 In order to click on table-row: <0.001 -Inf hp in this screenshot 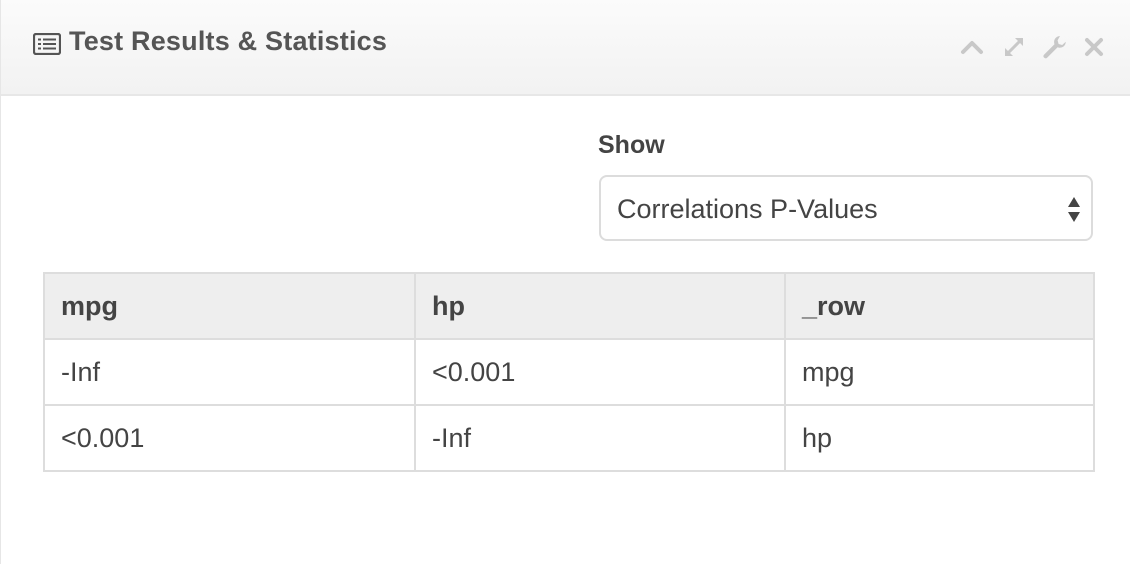, I will do `click(569, 438)`.